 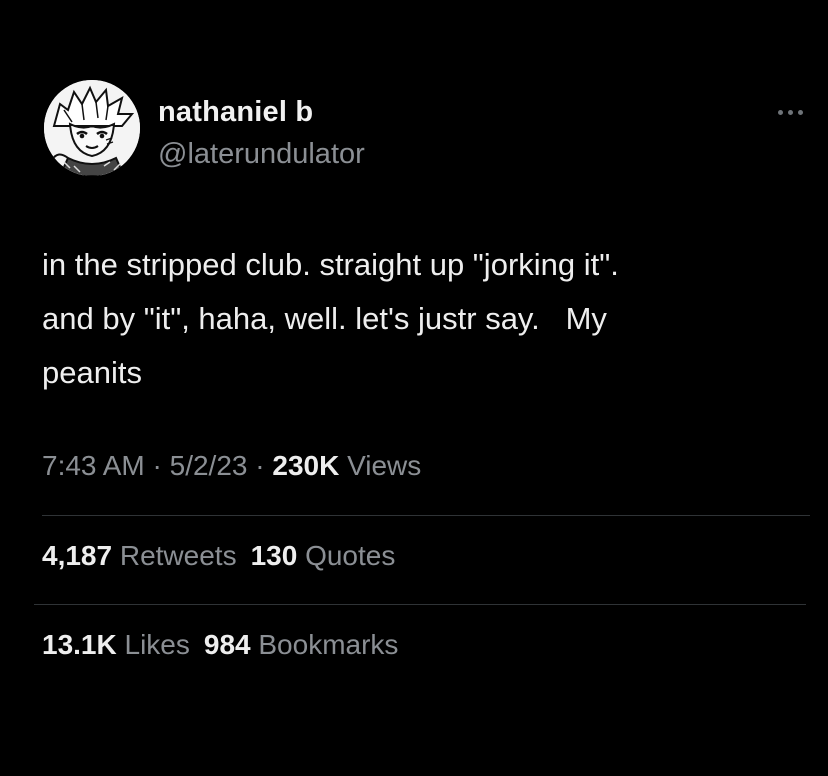 What do you see at coordinates (93, 465) in the screenshot?
I see `tweet-time: 7:43 AM` at bounding box center [93, 465].